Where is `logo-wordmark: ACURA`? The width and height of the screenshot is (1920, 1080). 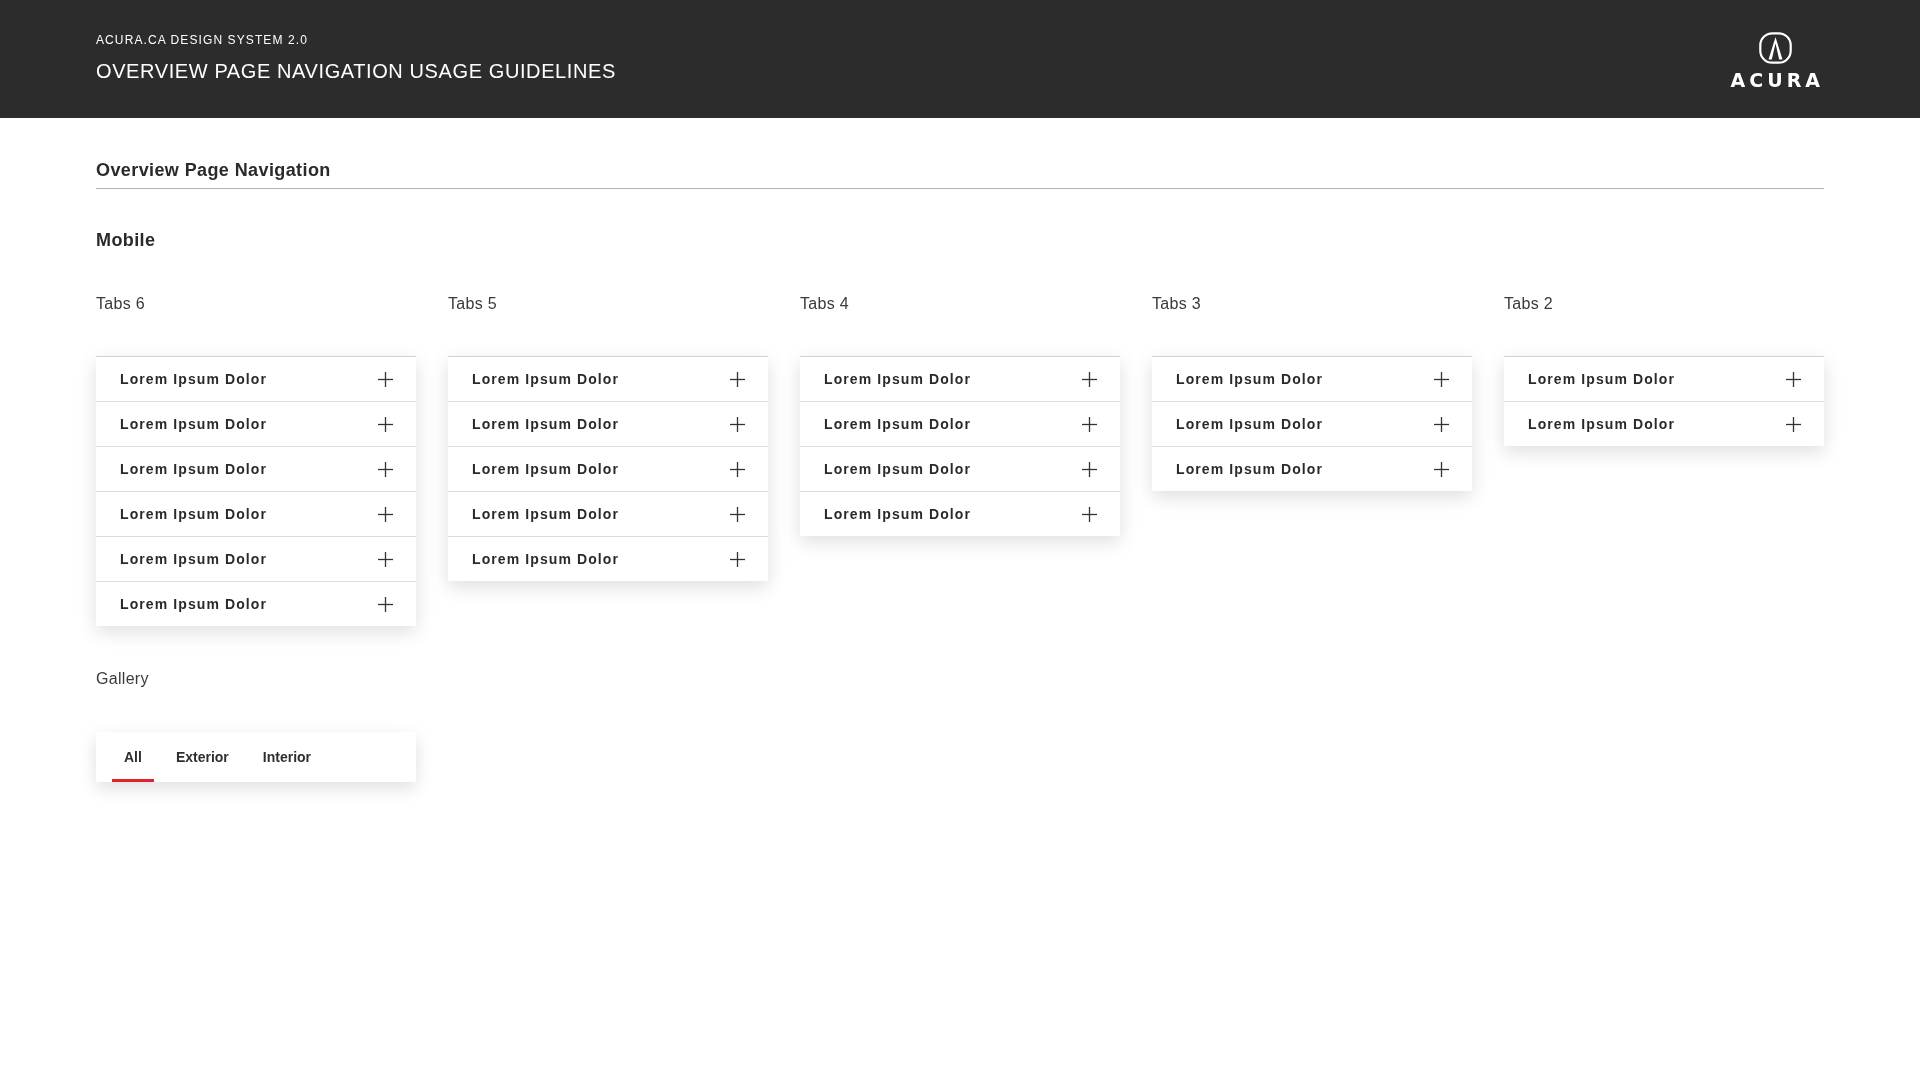 logo-wordmark: ACURA is located at coordinates (1776, 80).